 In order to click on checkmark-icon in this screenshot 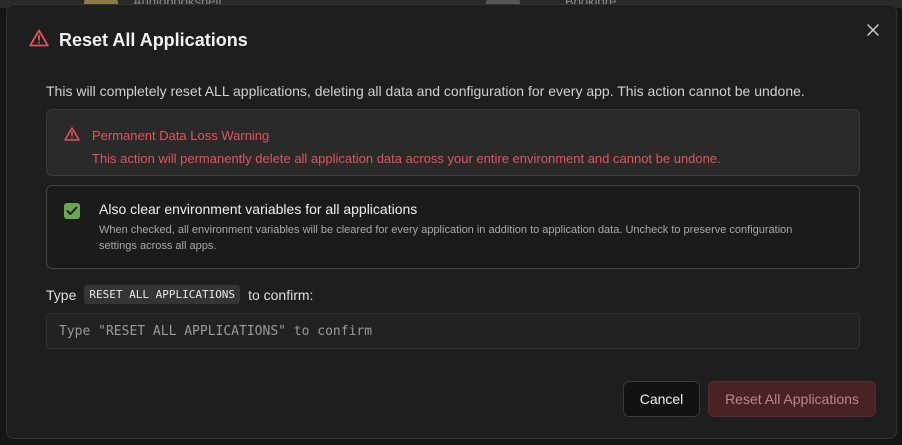, I will do `click(72, 210)`.